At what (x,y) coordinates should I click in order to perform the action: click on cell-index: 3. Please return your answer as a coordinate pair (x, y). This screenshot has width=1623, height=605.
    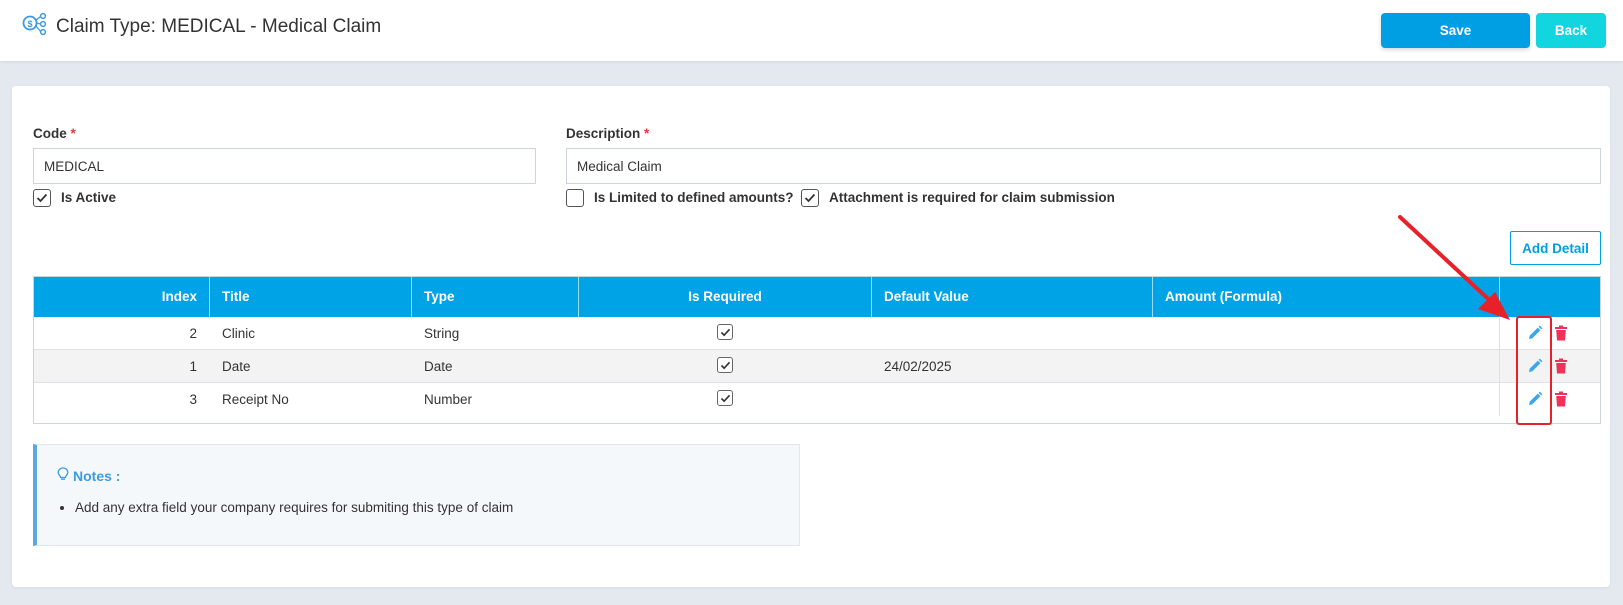
    Looking at the image, I should click on (193, 399).